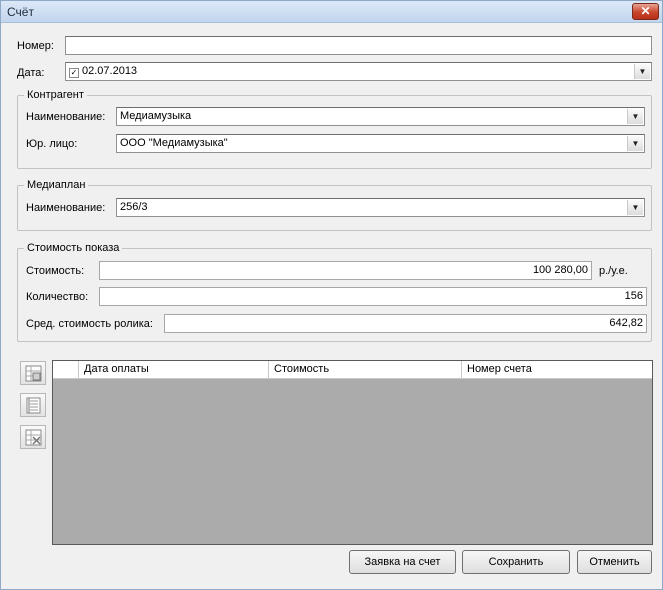  Describe the element at coordinates (174, 370) in the screenshot. I see `column-header-payment-date: Дата оплаты` at that location.